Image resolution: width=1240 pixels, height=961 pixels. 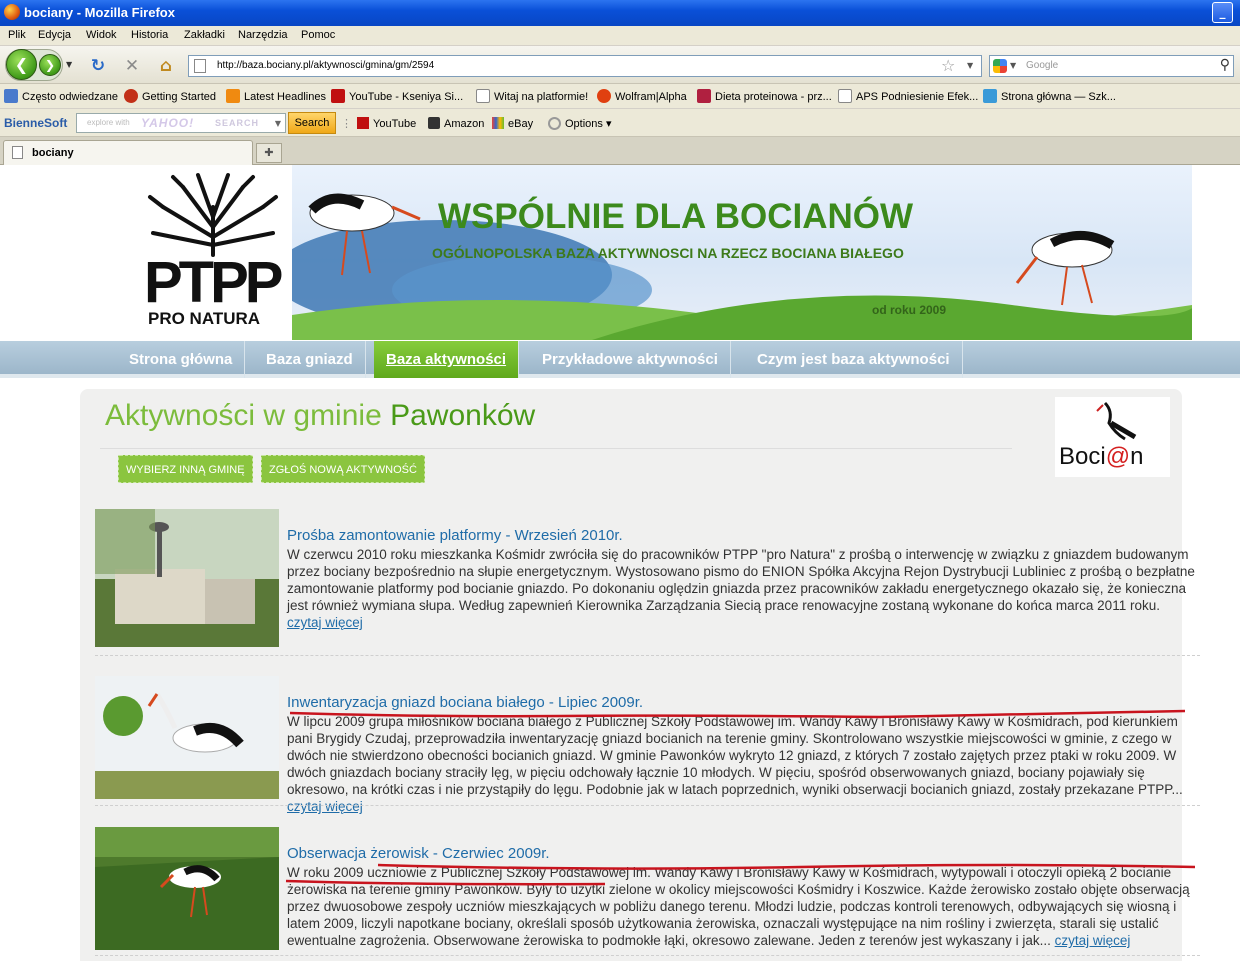 I want to click on tree-logo-icon, so click(x=213, y=215).